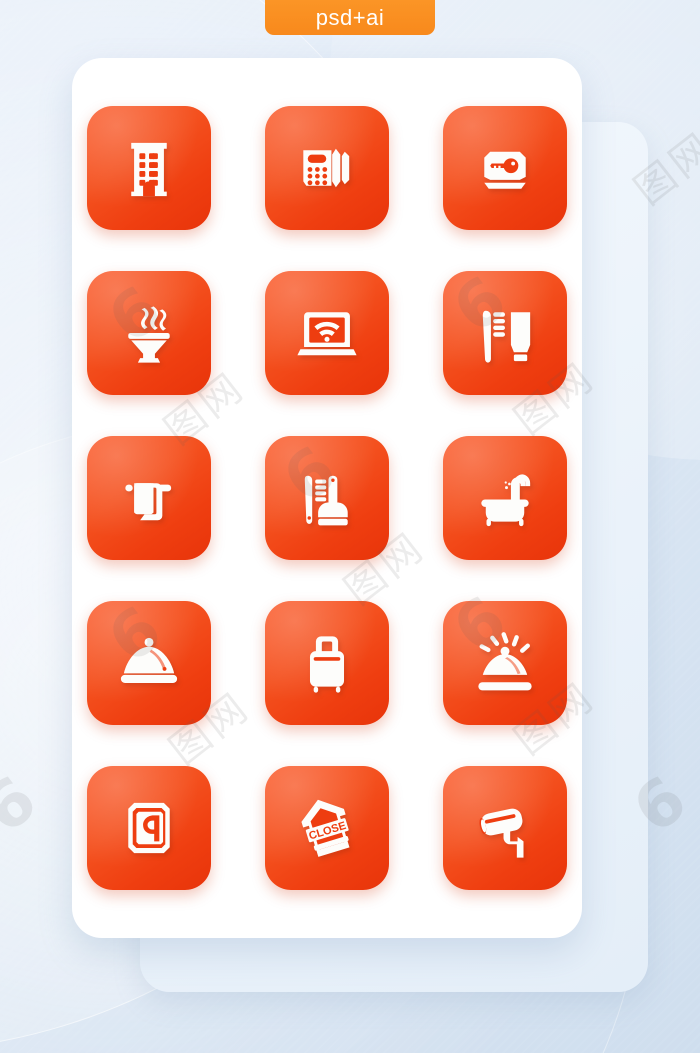  I want to click on icon-tile-hotel-building, so click(149, 168).